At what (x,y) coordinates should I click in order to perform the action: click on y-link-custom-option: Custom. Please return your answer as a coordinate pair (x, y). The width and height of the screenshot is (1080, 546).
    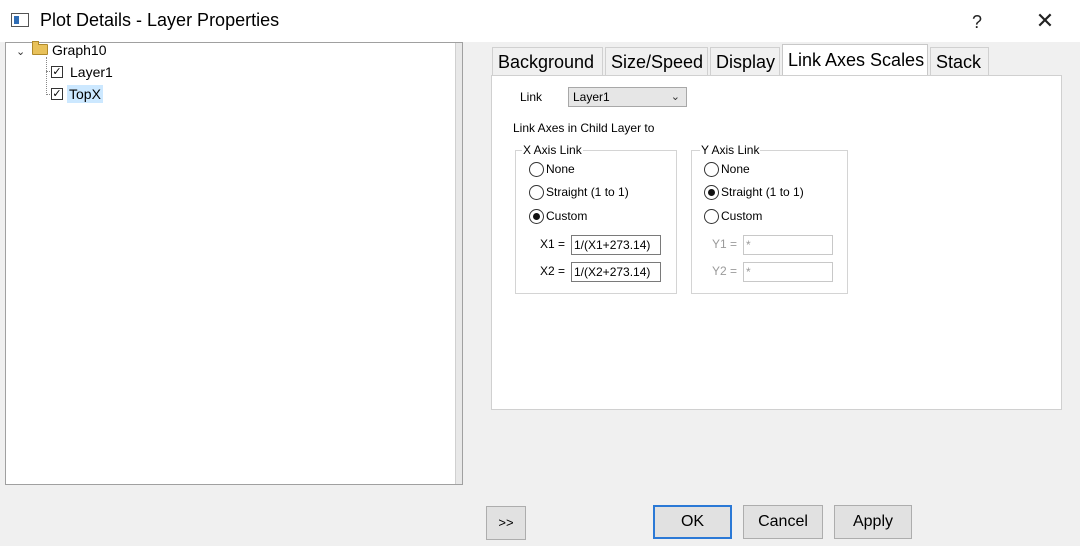
    Looking at the image, I should click on (733, 216).